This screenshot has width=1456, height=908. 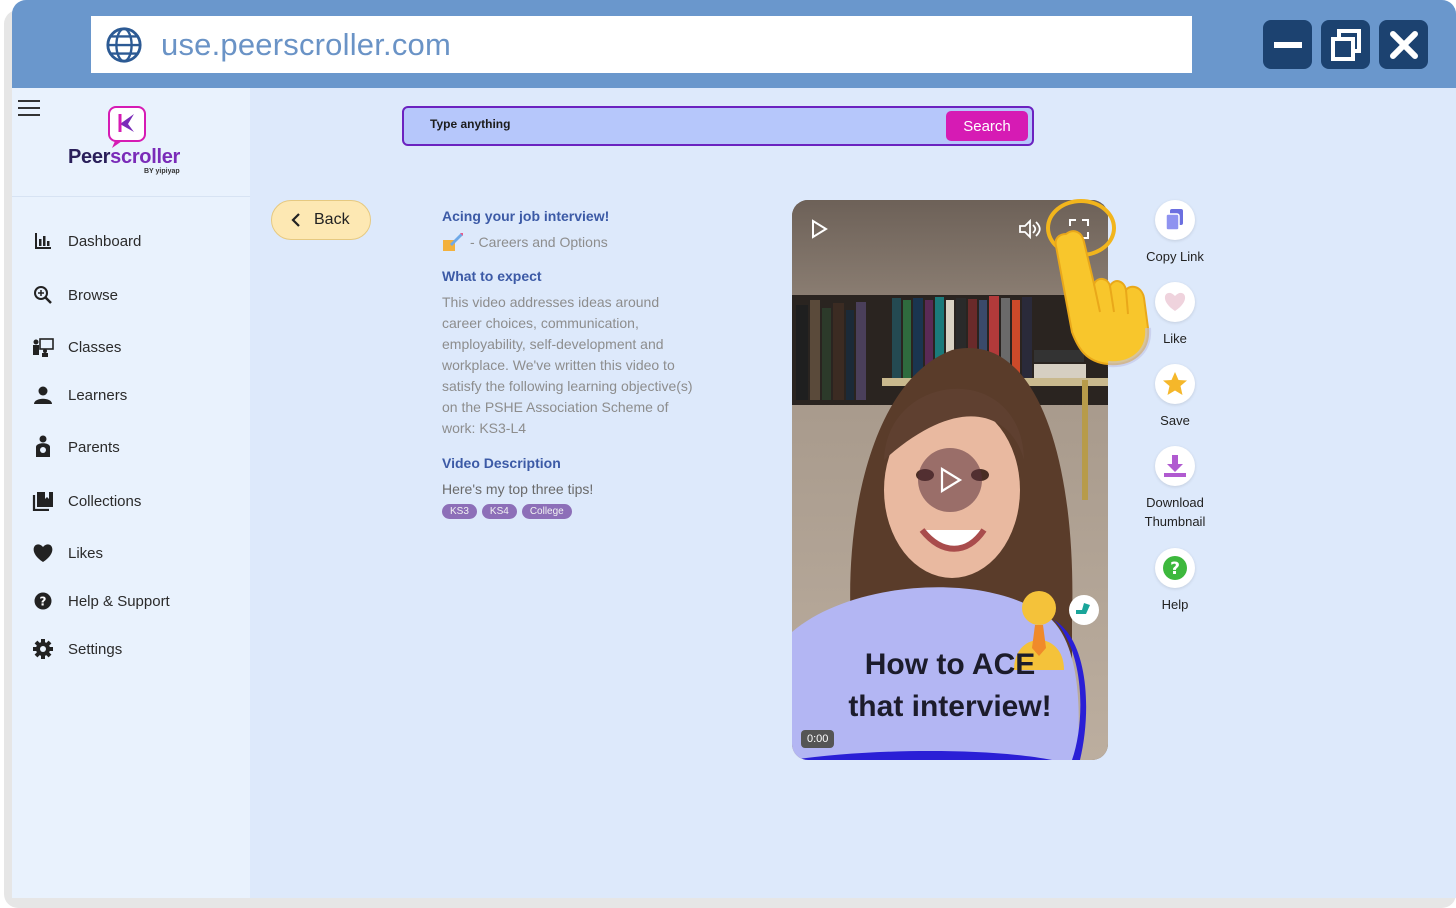 What do you see at coordinates (546, 511) in the screenshot?
I see `tag: College` at bounding box center [546, 511].